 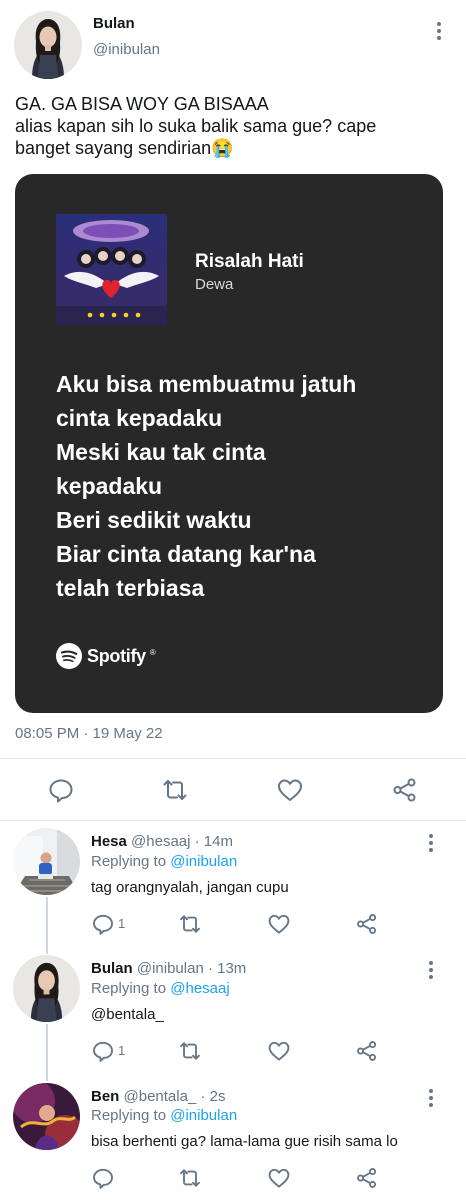 I want to click on lyric-line: Meski kau tak cinta, so click(x=161, y=452).